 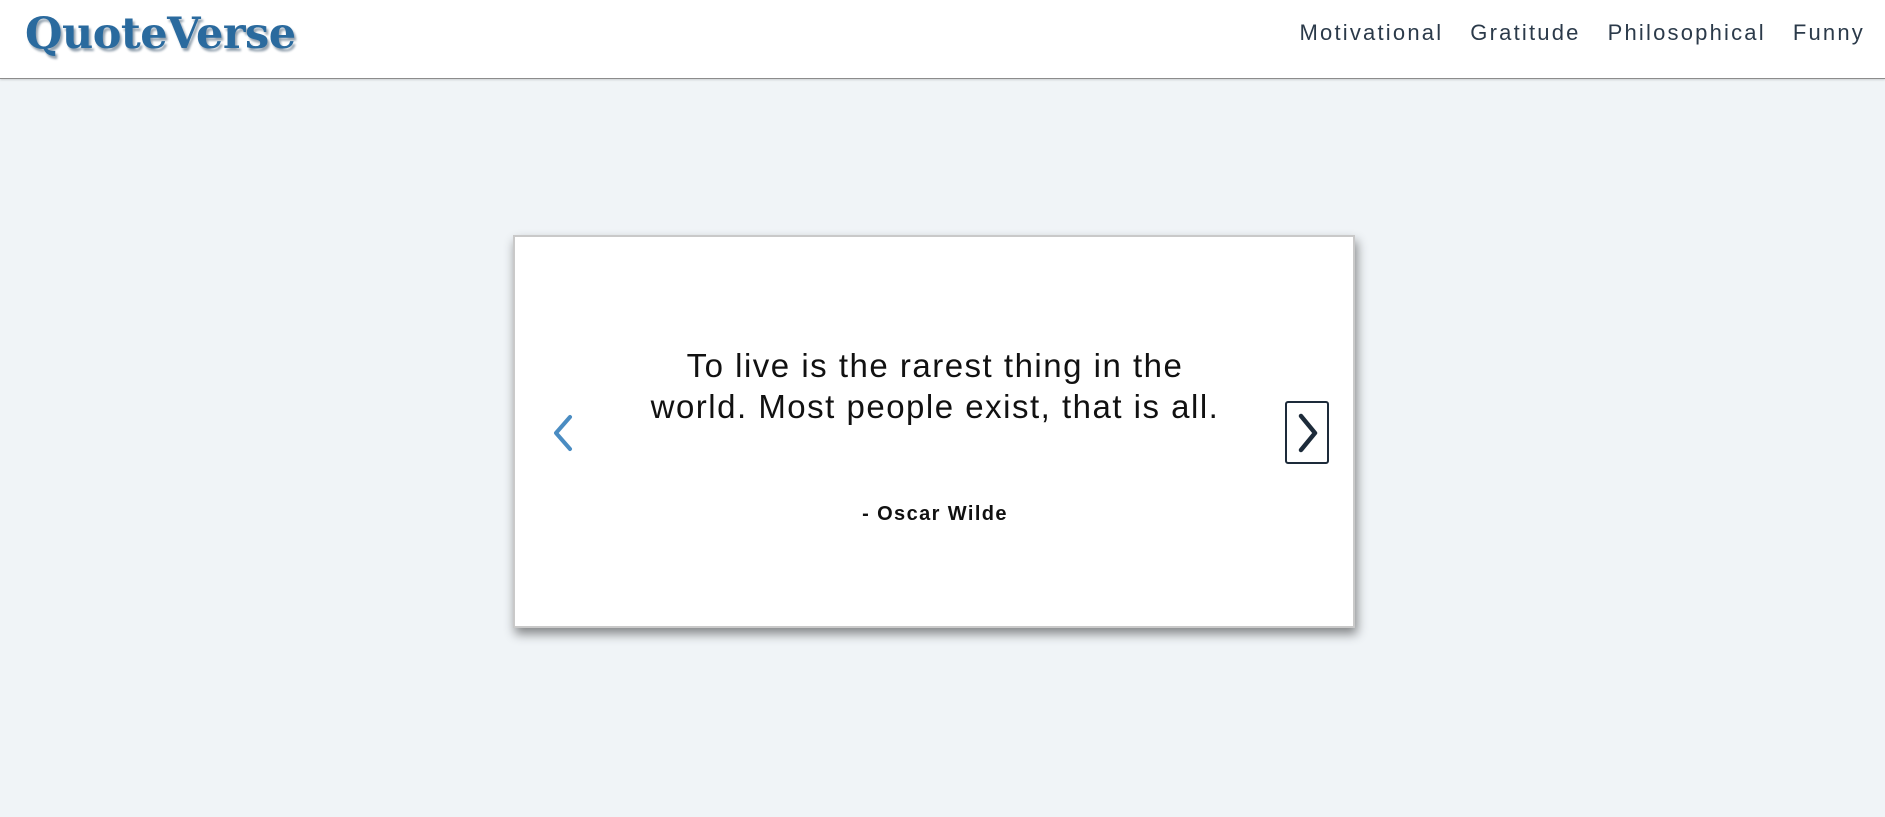 What do you see at coordinates (1687, 33) in the screenshot?
I see `nav-link-philosophical: Philosophical` at bounding box center [1687, 33].